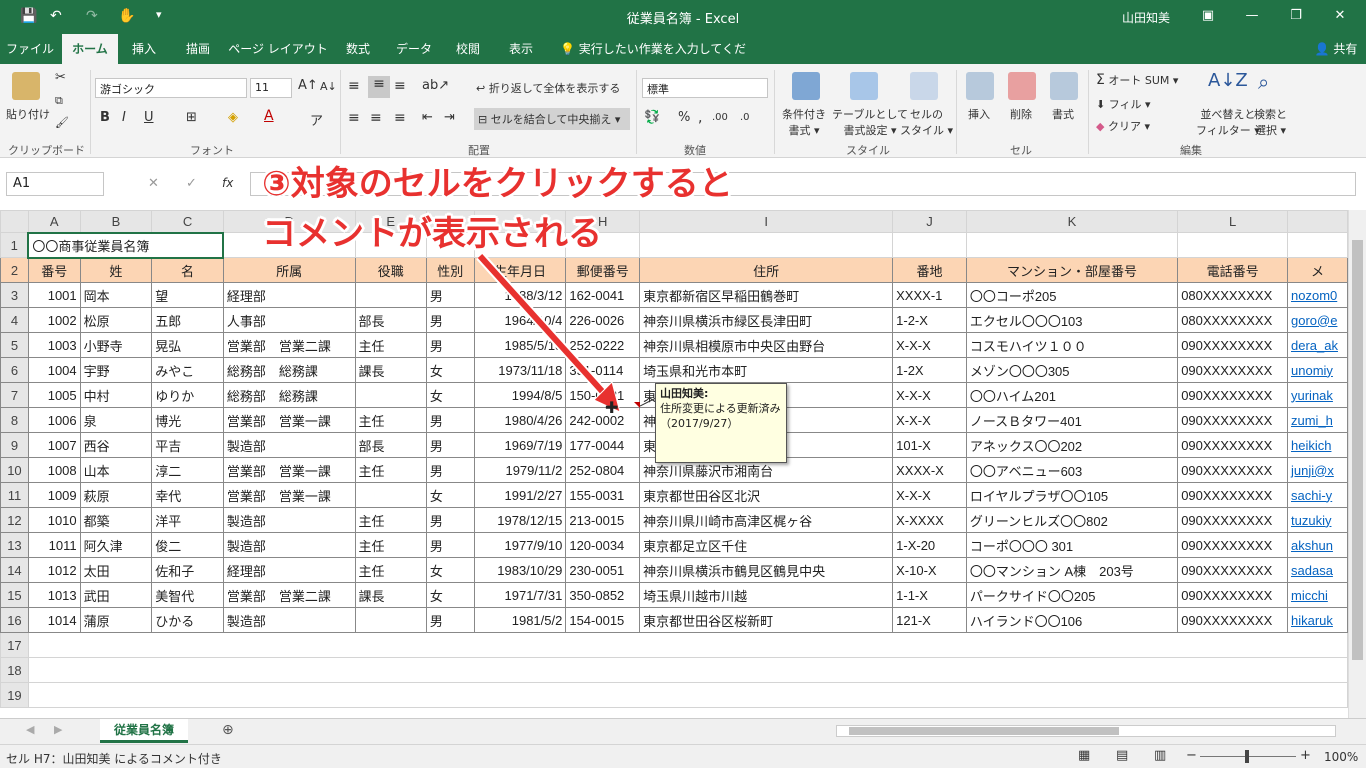 This screenshot has height=768, width=1366. I want to click on cell: 154-0015, so click(603, 620).